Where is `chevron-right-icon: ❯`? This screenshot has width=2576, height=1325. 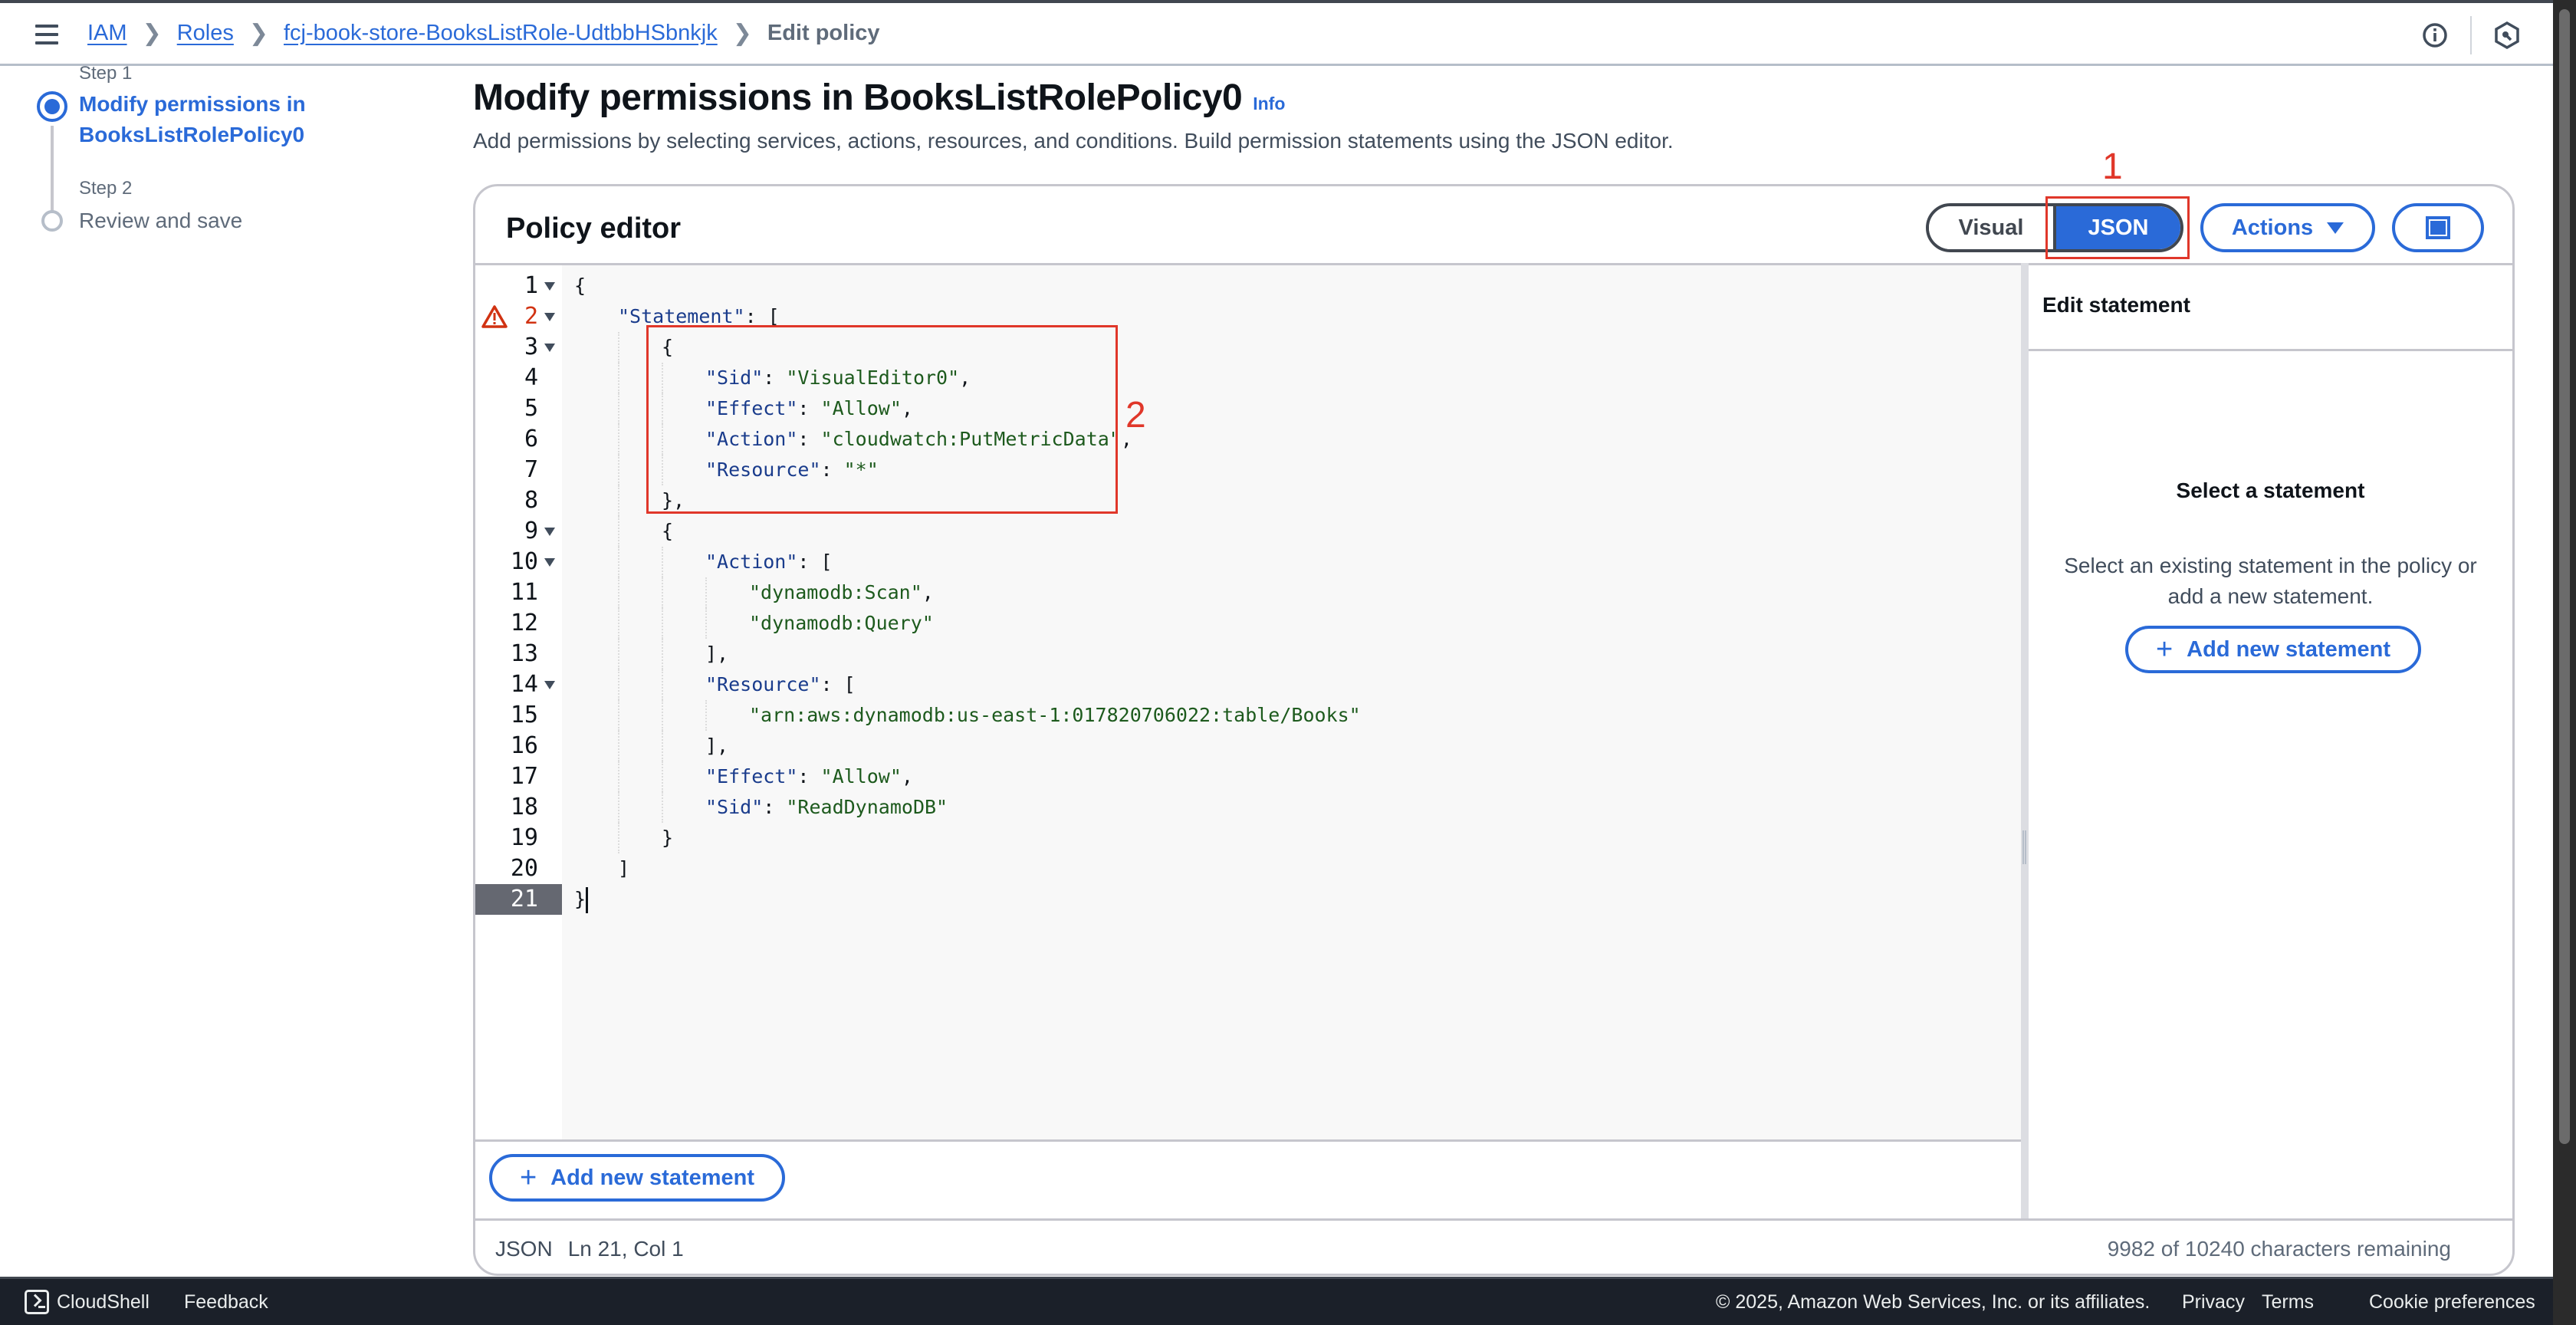
chevron-right-icon: ❯ is located at coordinates (742, 33).